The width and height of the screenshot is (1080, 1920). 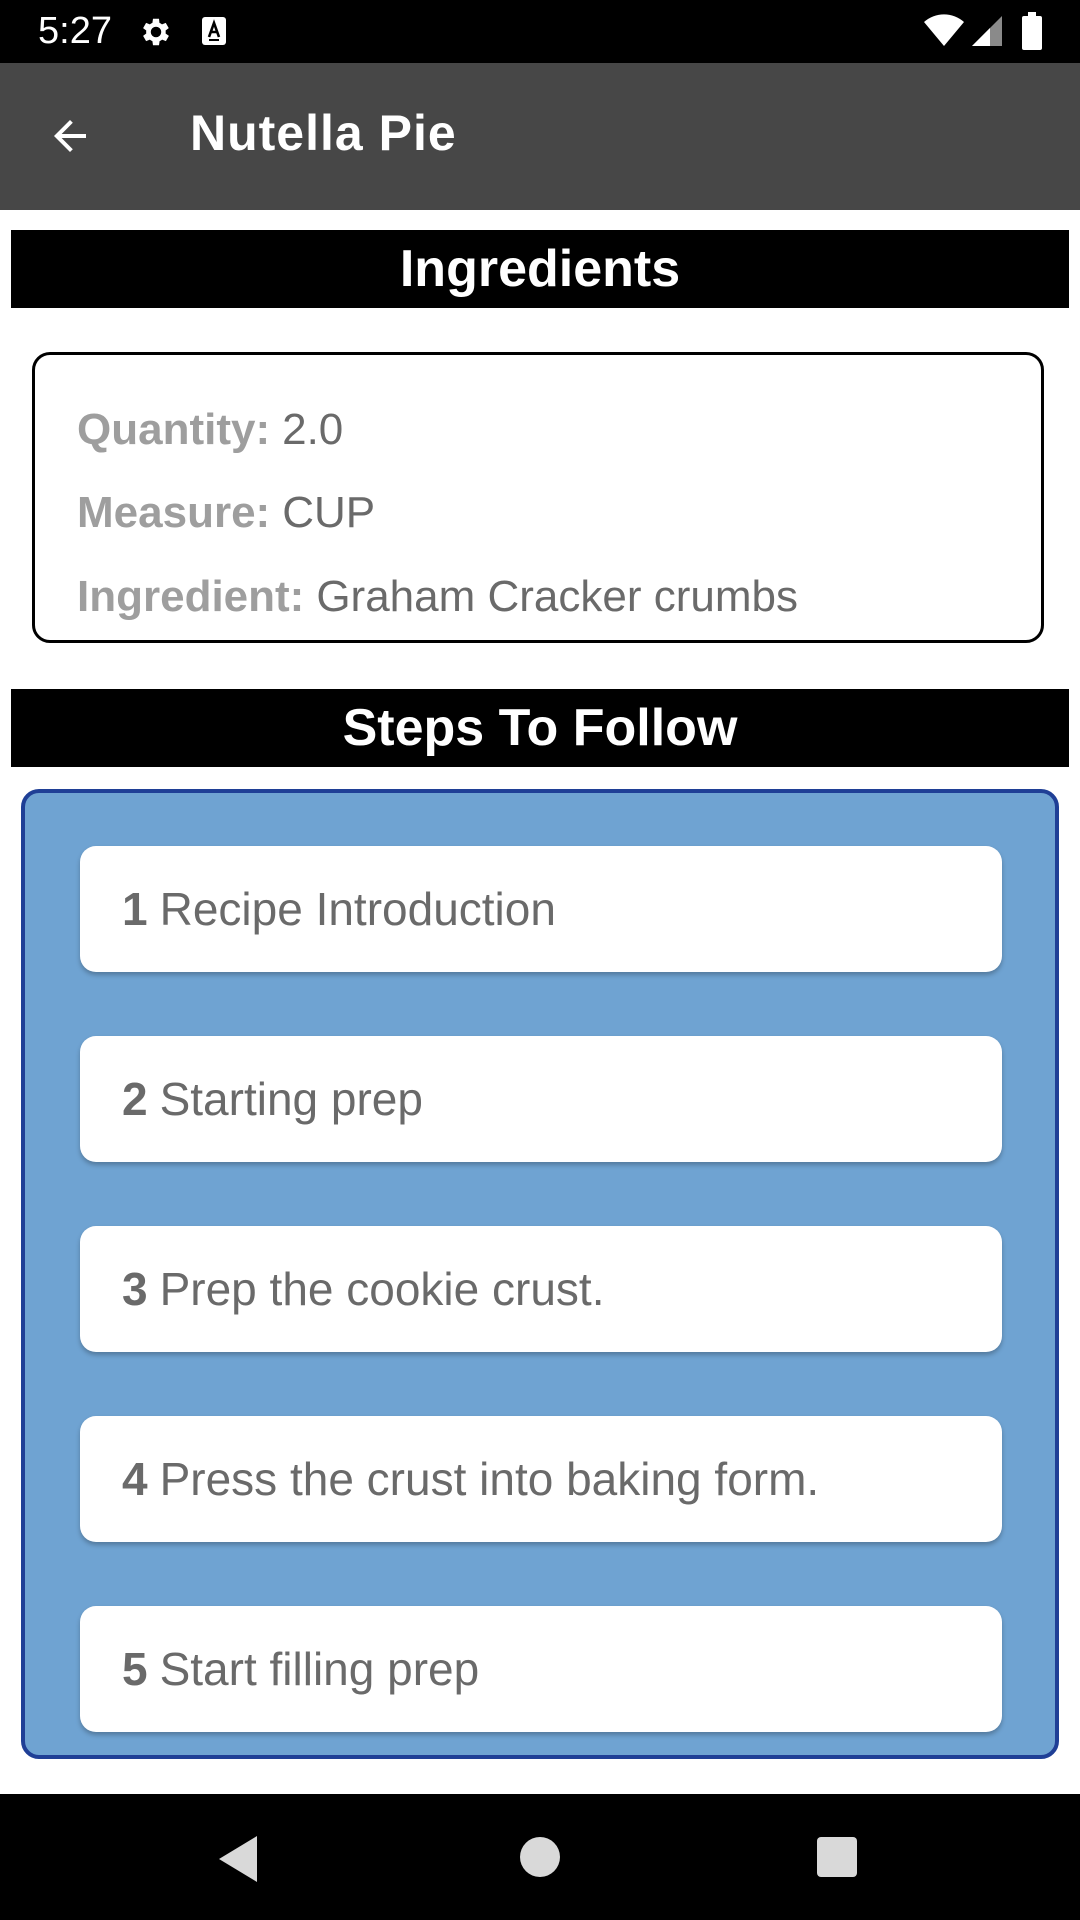 What do you see at coordinates (540, 31) in the screenshot?
I see `status-bar: 5:27` at bounding box center [540, 31].